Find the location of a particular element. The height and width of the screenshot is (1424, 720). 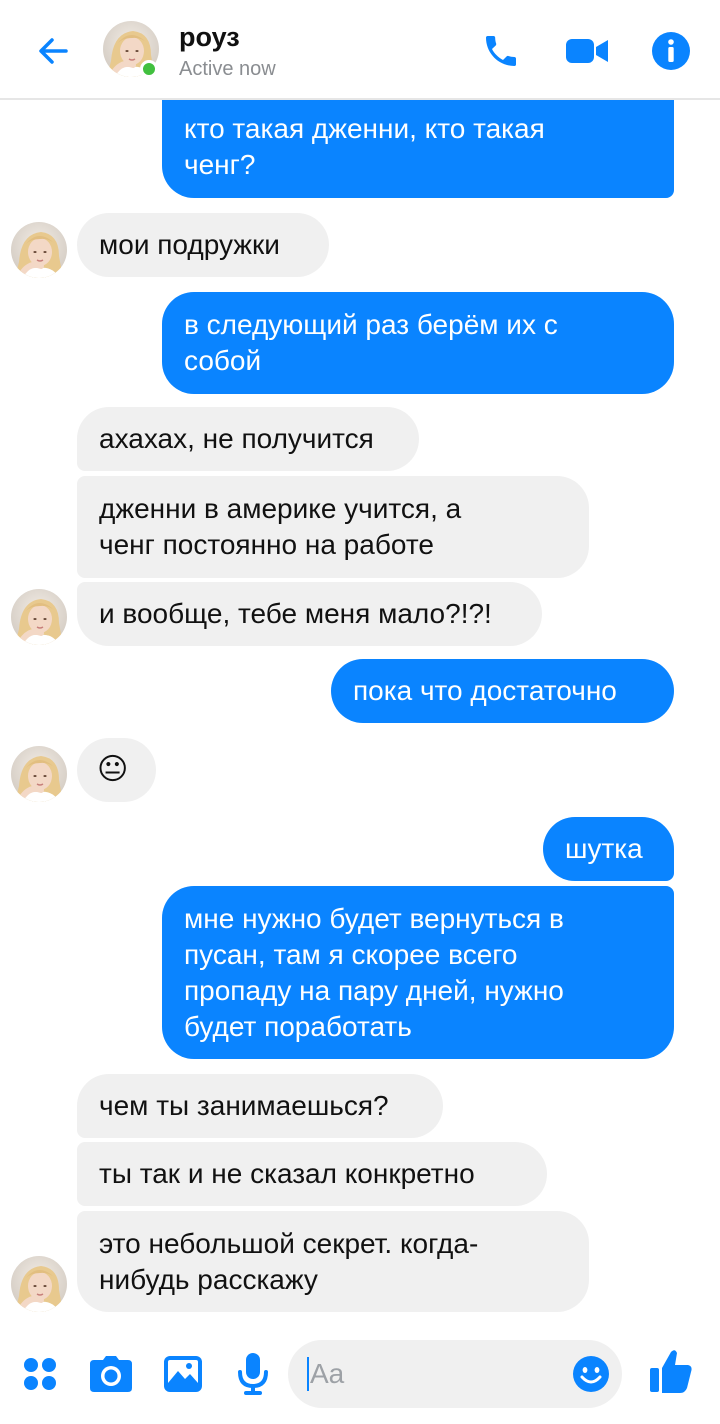

message-bubble-incoming: ты так и не сказал конкретно is located at coordinates (312, 1174).